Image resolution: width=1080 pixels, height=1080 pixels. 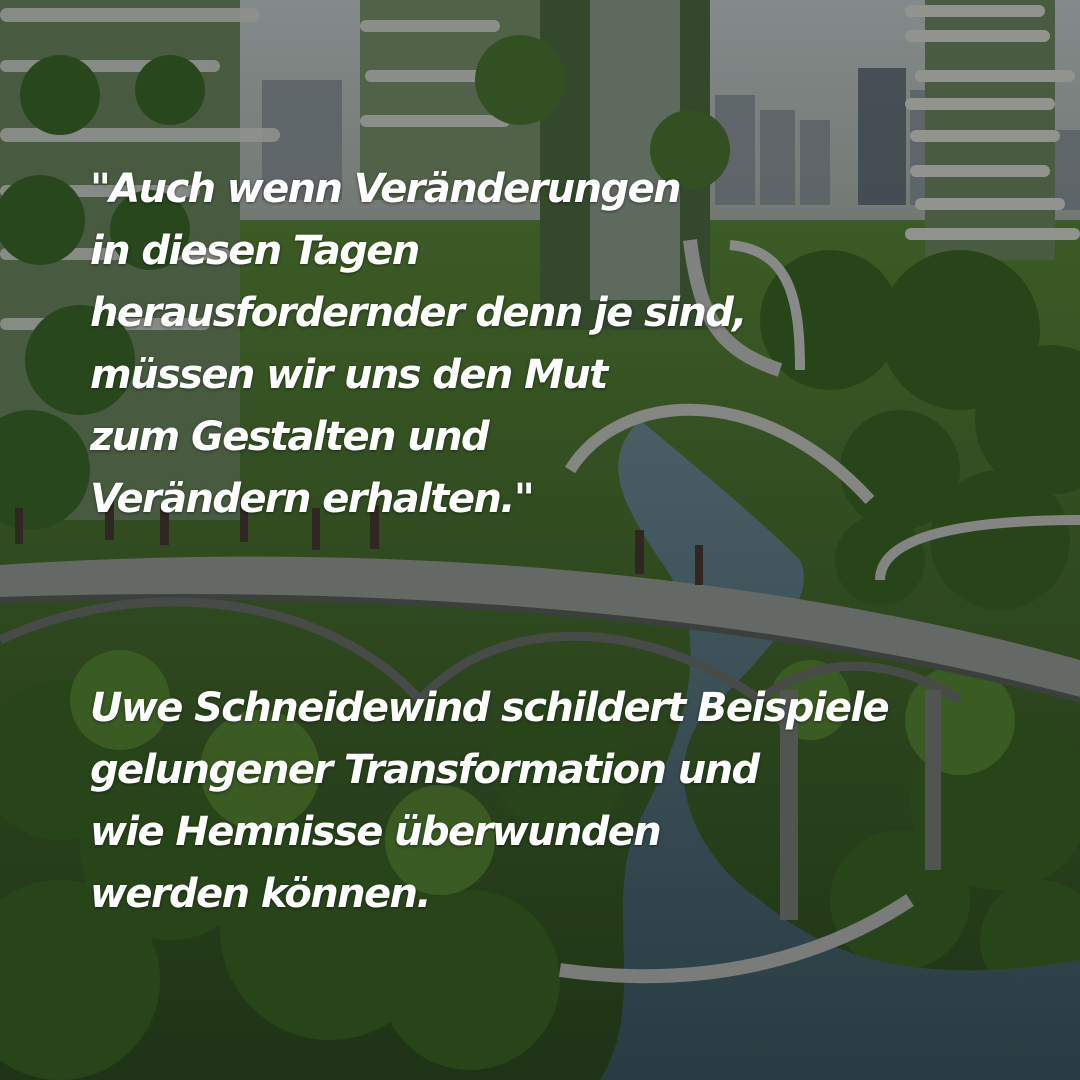 I want to click on quote-line: Verändern erhalten.", so click(x=312, y=499).